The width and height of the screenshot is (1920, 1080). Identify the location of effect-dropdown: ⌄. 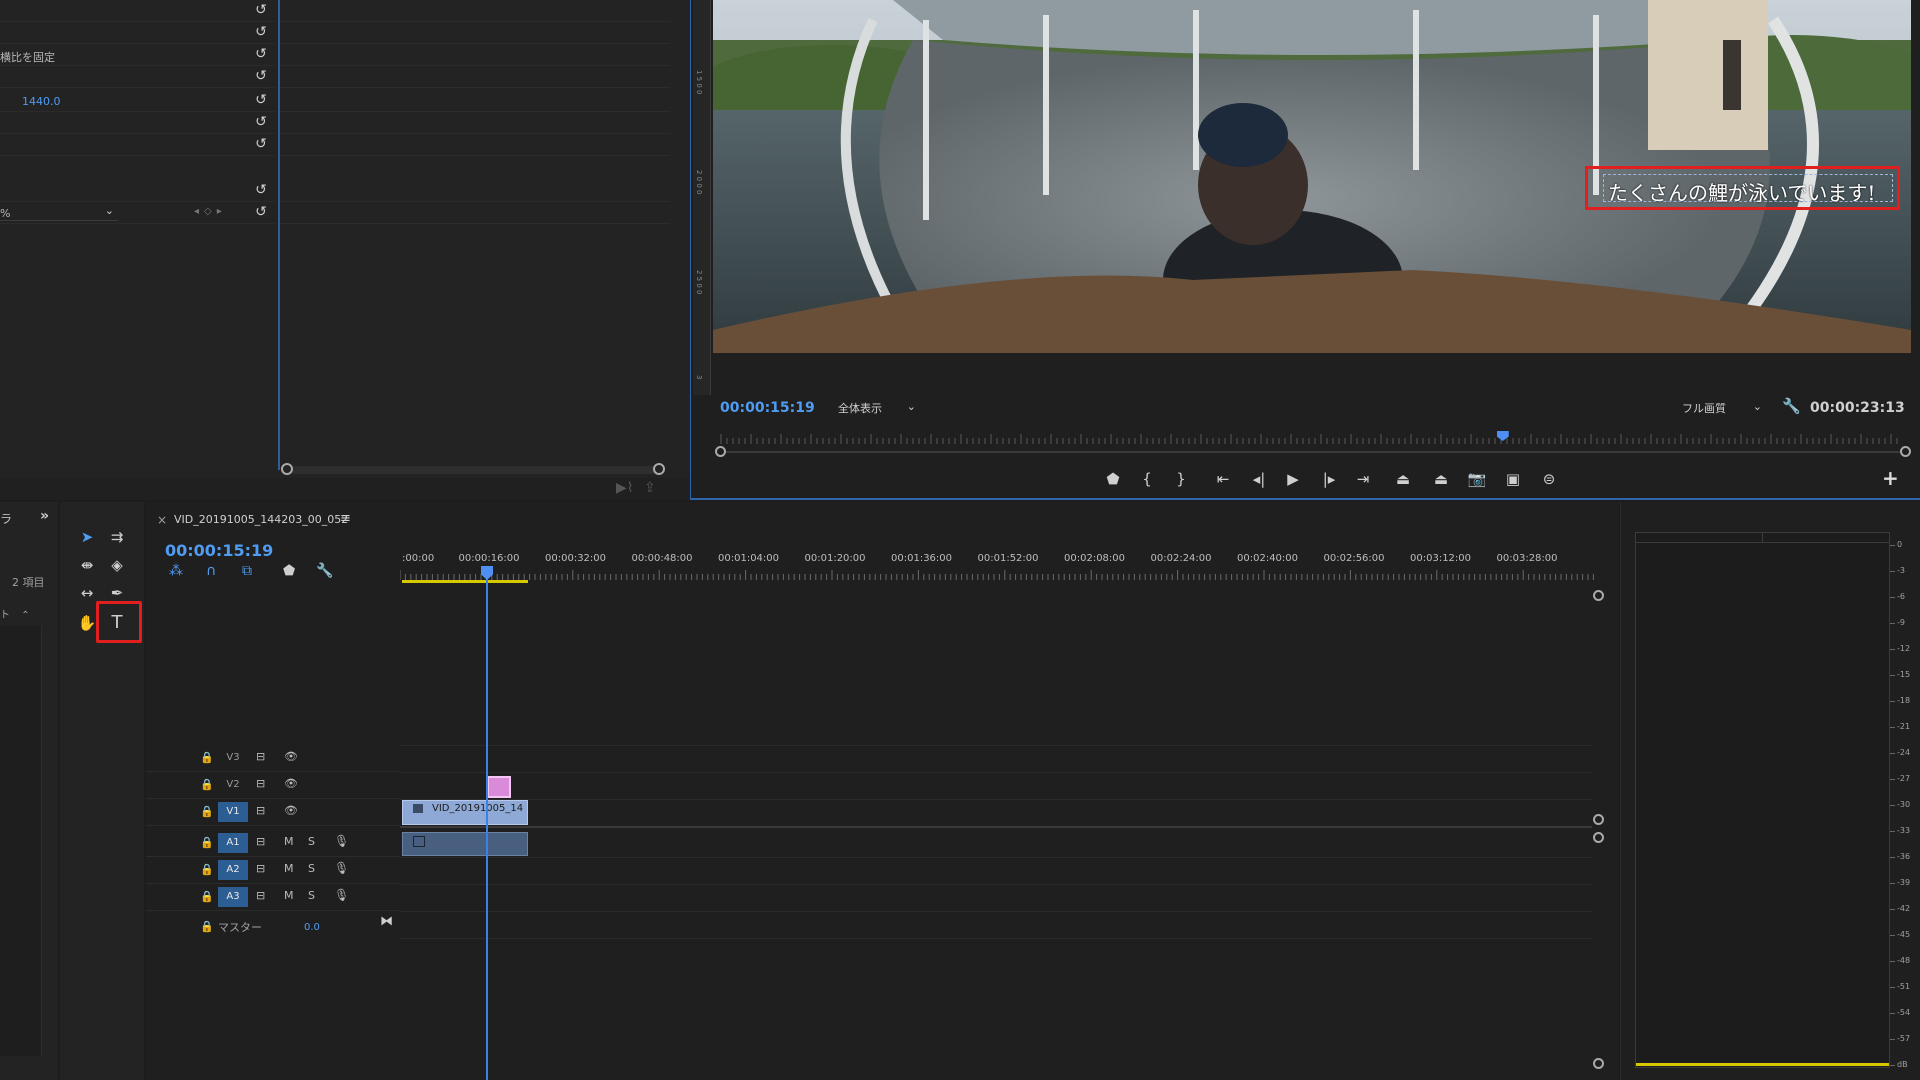
(59, 212).